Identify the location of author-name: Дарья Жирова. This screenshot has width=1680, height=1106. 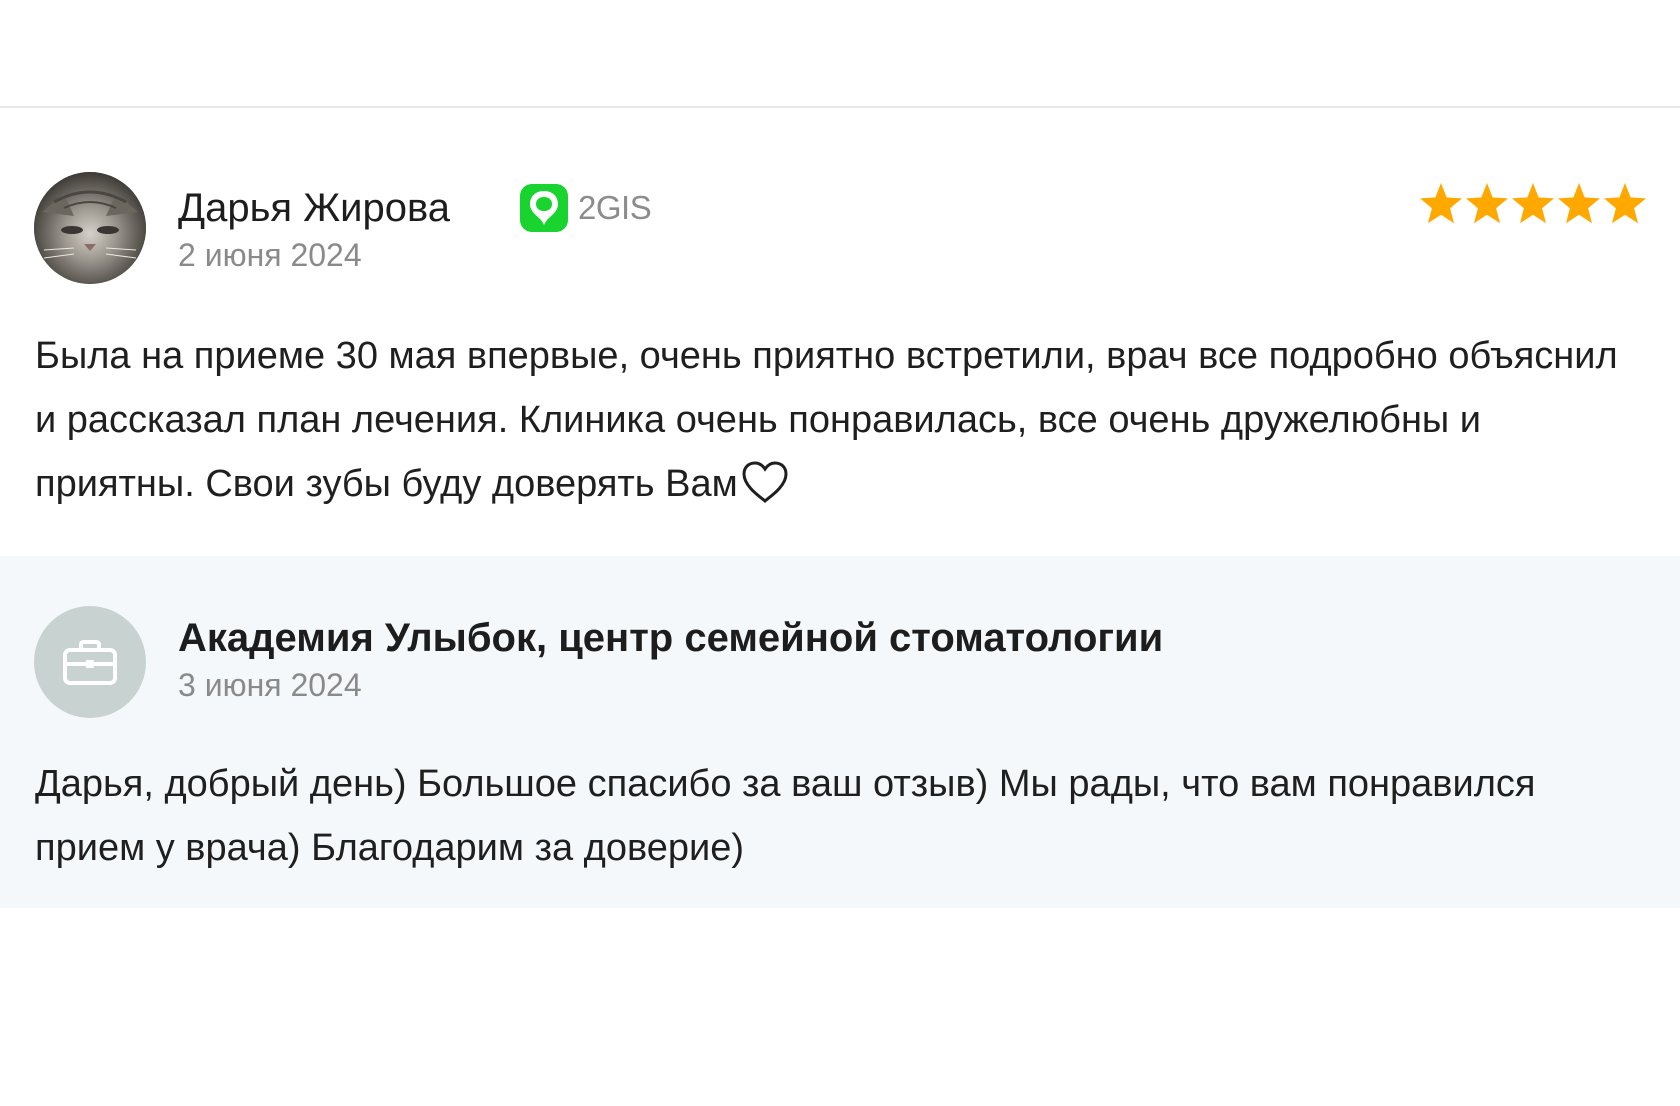
(314, 208).